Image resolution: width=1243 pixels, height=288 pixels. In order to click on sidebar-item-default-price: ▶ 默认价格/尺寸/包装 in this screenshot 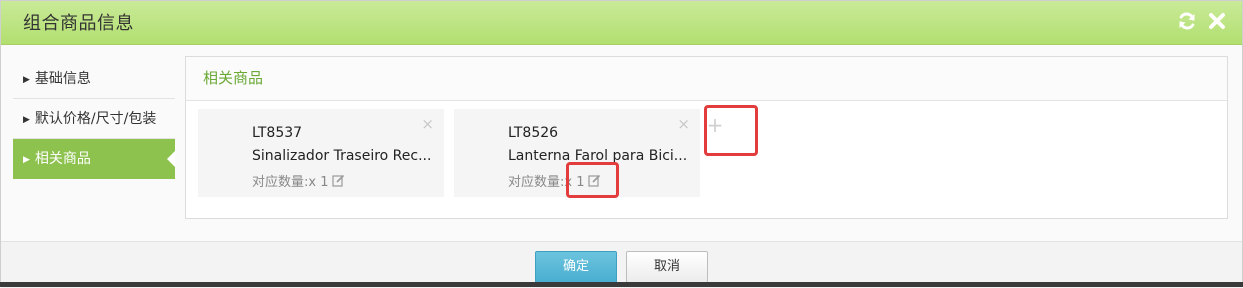, I will do `click(94, 119)`.